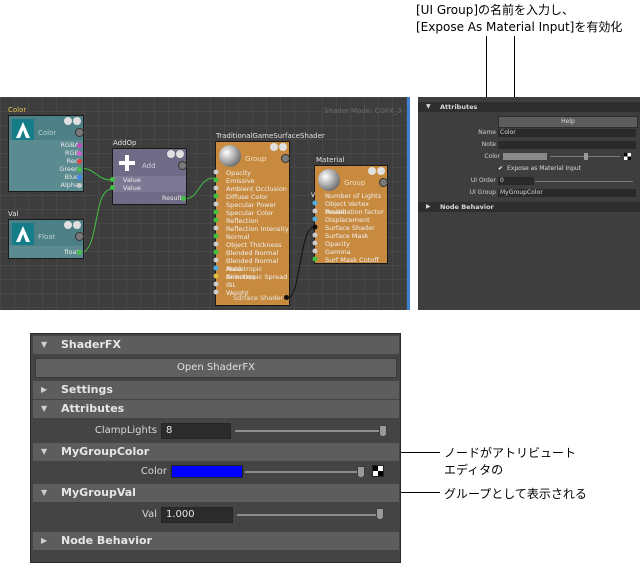  Describe the element at coordinates (285, 158) in the screenshot. I see `tgs-node-main-port` at that location.